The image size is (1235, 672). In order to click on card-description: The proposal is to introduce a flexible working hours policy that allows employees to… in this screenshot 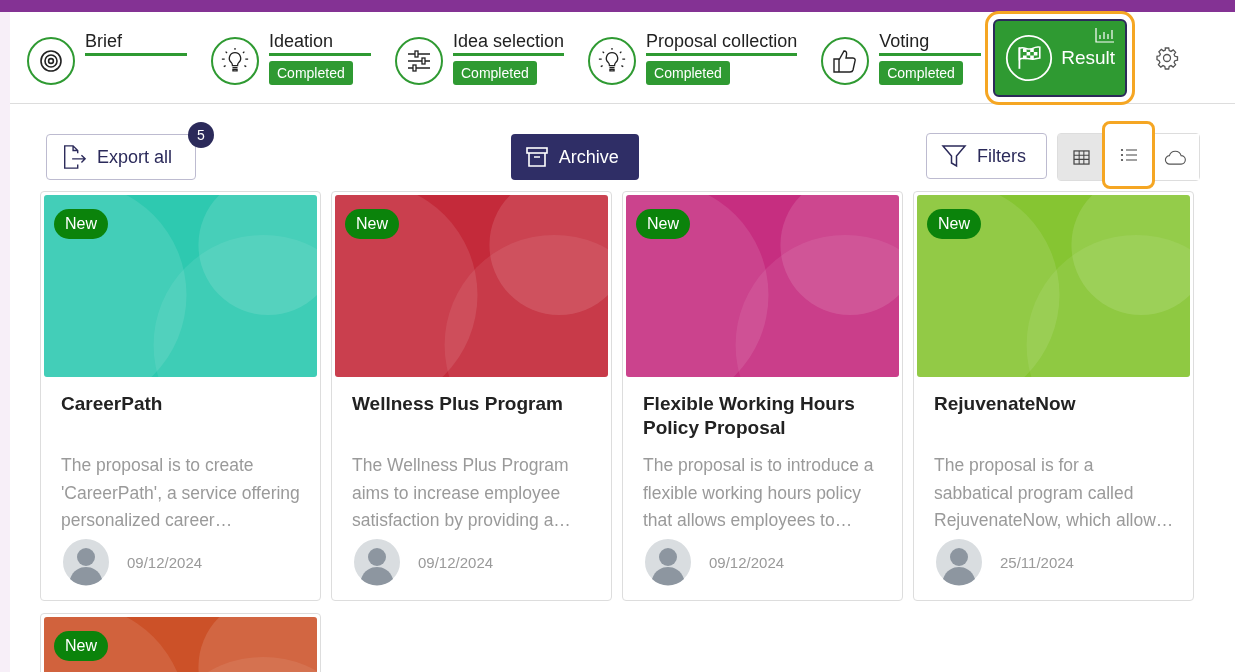, I will do `click(759, 493)`.